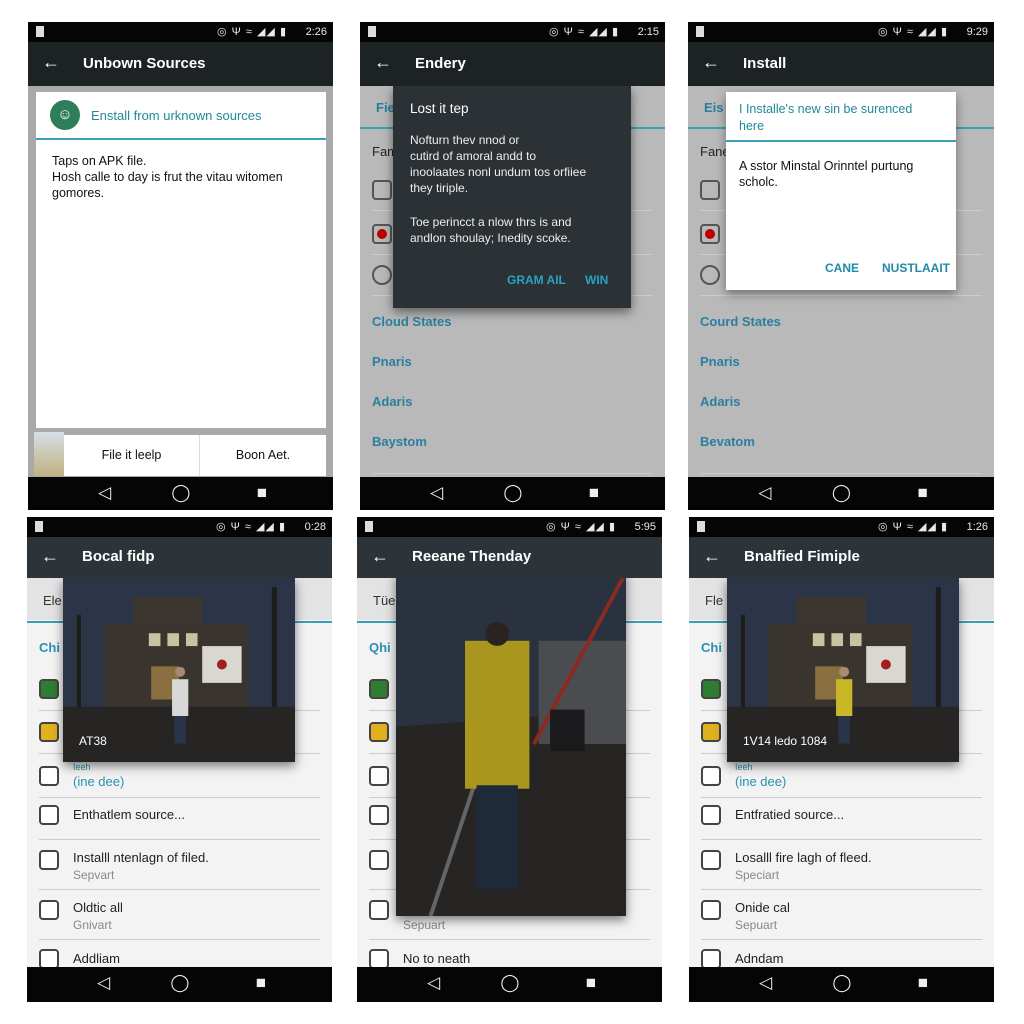 The image size is (1024, 1024). I want to click on app-bar: ← Install, so click(841, 64).